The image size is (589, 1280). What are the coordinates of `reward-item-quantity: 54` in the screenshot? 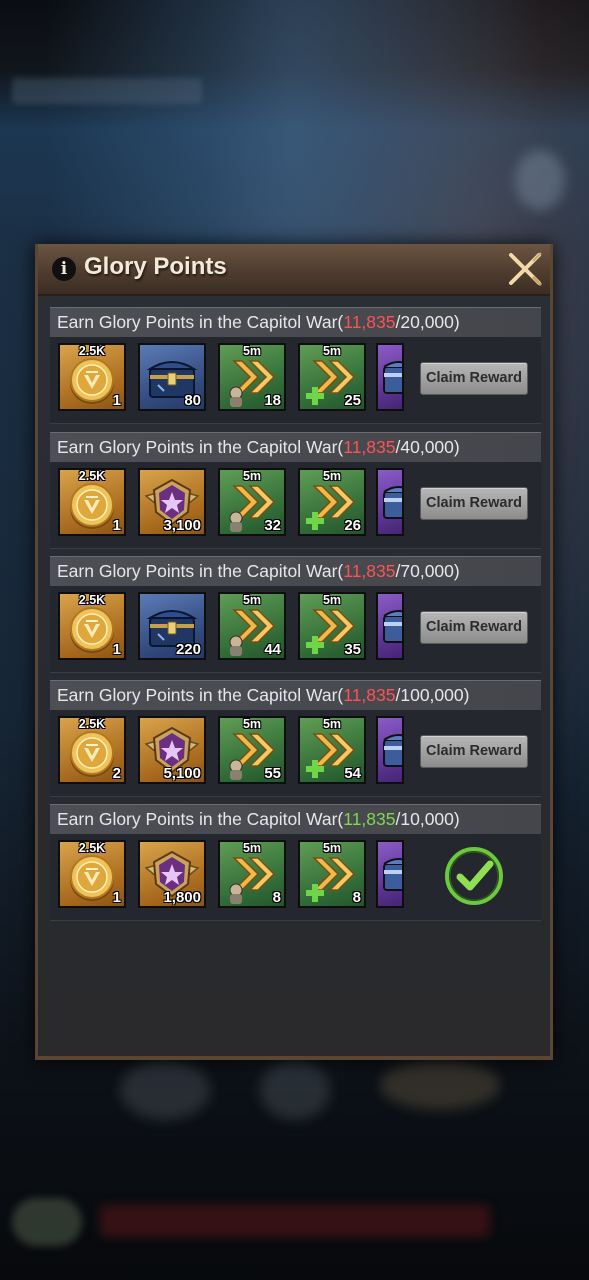 It's located at (352, 773).